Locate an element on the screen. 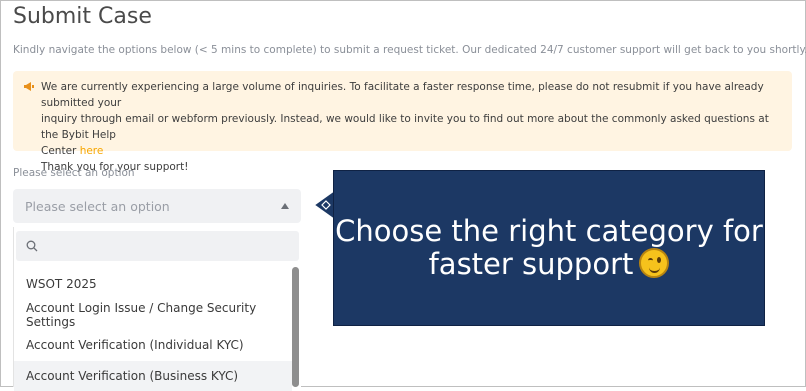 The width and height of the screenshot is (806, 391). option-individual-kyc: Account Verification (Individual KYC) is located at coordinates (153, 345).